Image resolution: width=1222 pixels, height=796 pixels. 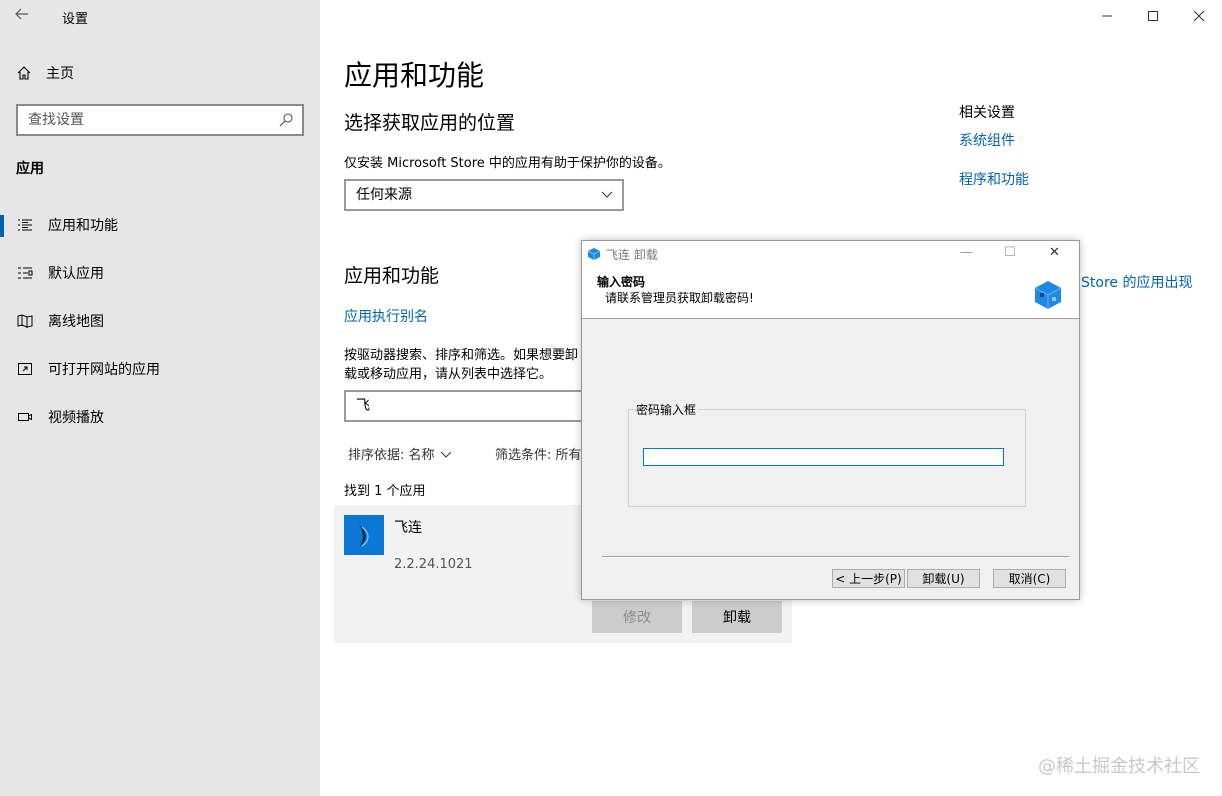 I want to click on video-icon, so click(x=25, y=417).